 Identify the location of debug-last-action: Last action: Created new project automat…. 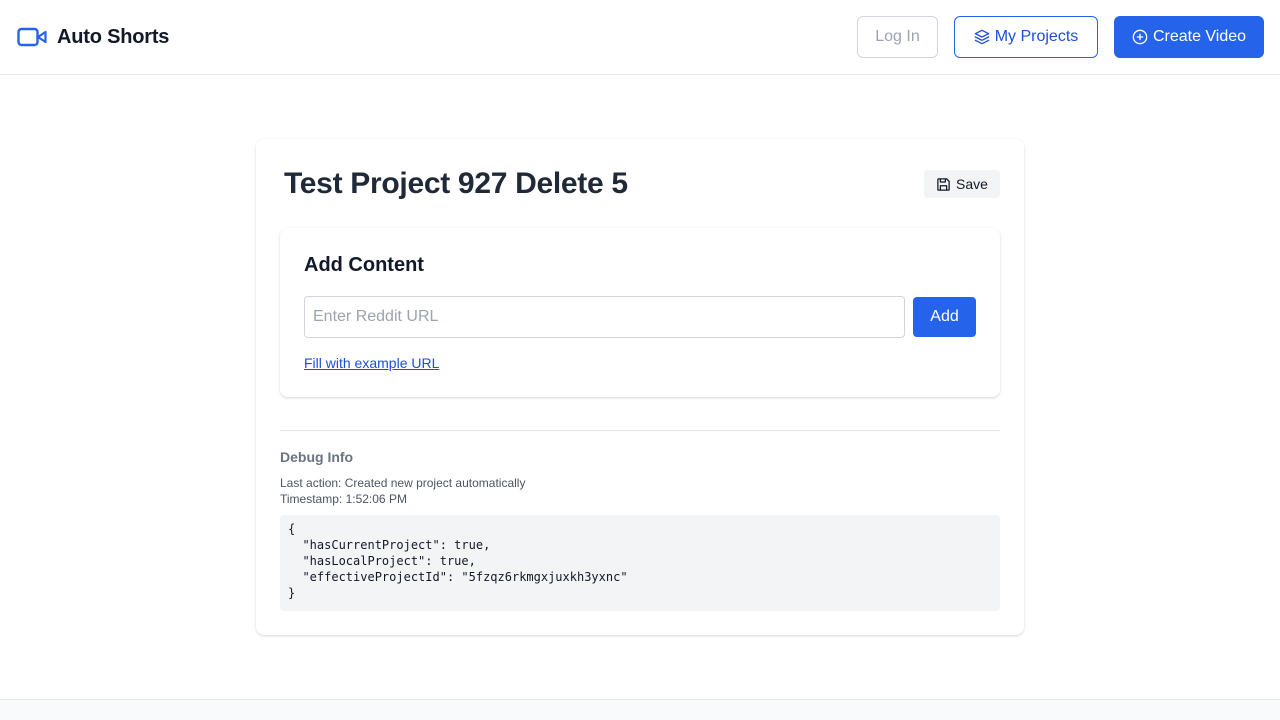
(403, 483).